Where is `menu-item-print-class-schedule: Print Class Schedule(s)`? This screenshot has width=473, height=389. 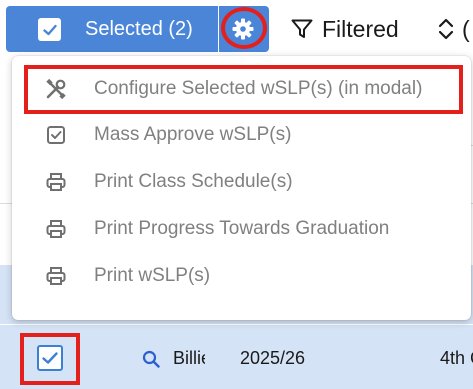 menu-item-print-class-schedule: Print Class Schedule(s) is located at coordinates (241, 182).